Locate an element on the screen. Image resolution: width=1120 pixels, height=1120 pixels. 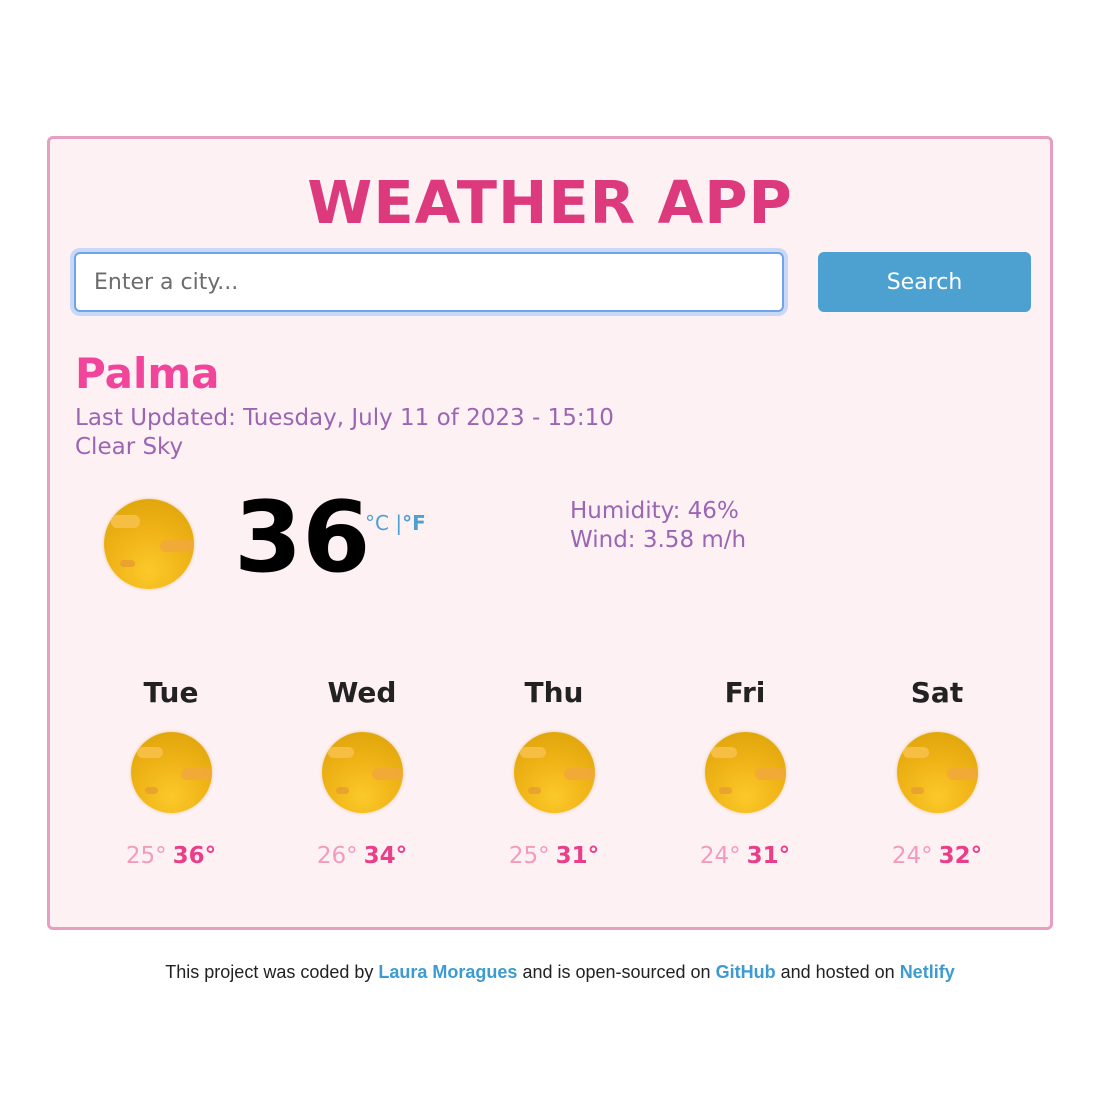
forecast-day-fri: Fri 24° 31° is located at coordinates (745, 773).